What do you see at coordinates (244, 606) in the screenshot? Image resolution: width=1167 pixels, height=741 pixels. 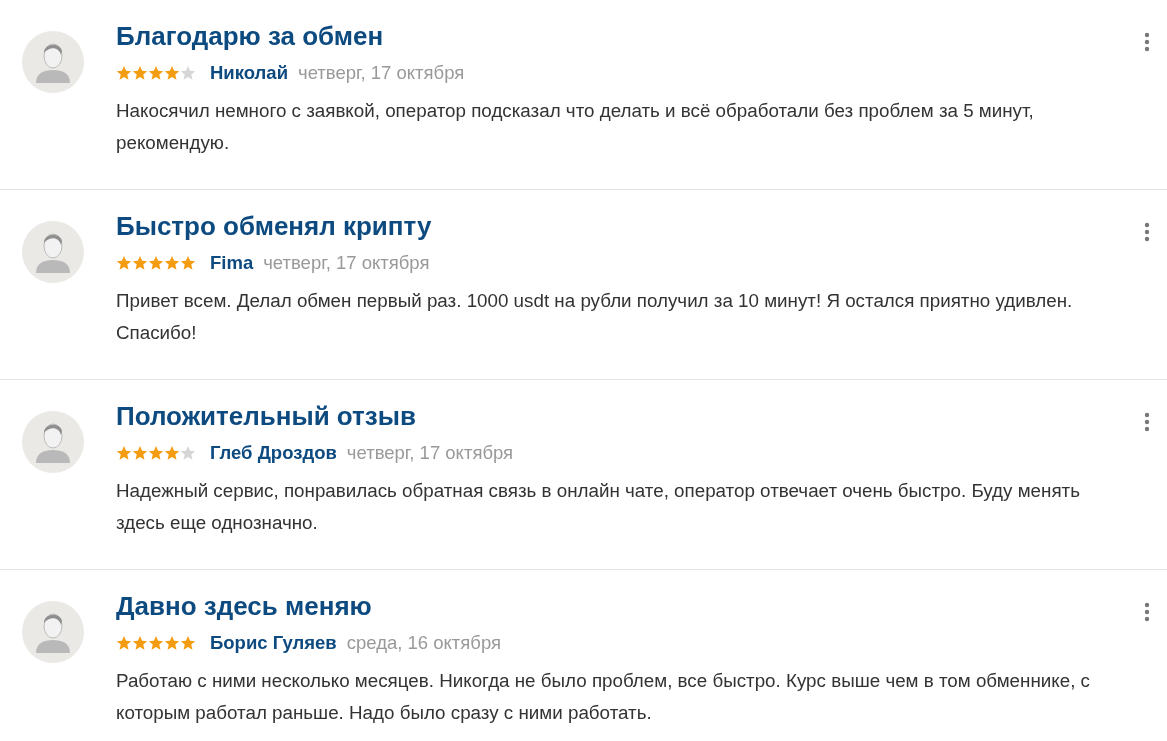 I see `review-title: Давно здесь меняю` at bounding box center [244, 606].